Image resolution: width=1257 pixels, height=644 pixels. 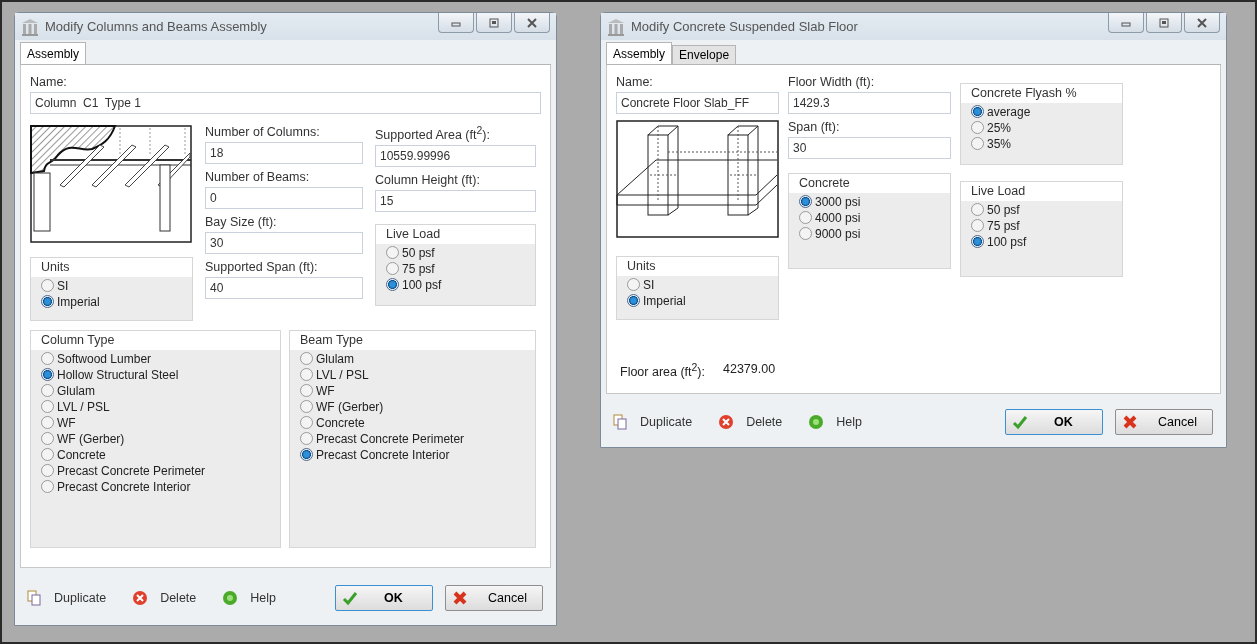 I want to click on option-label: WF, so click(x=325, y=390).